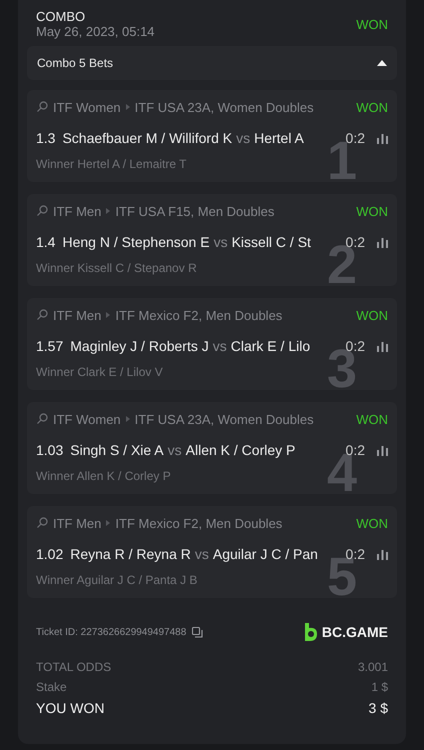  What do you see at coordinates (378, 708) in the screenshot?
I see `total-value: 3 $` at bounding box center [378, 708].